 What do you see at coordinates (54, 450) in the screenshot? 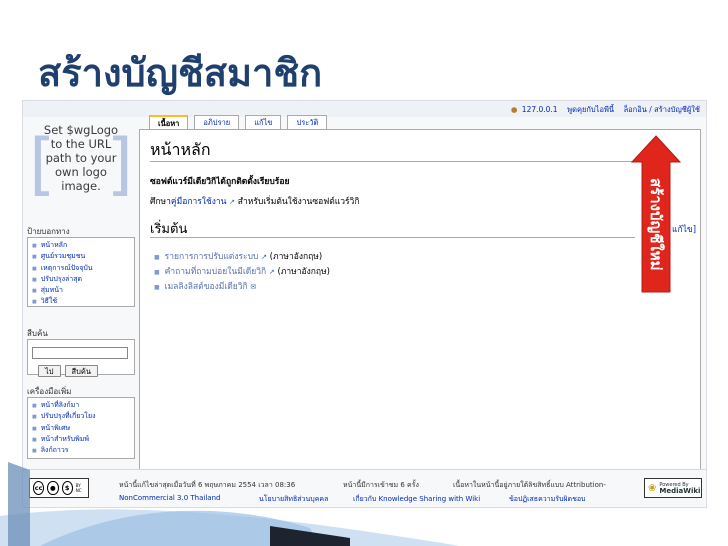
I see `toolbox-item-label: ลิงก์ถาวร` at bounding box center [54, 450].